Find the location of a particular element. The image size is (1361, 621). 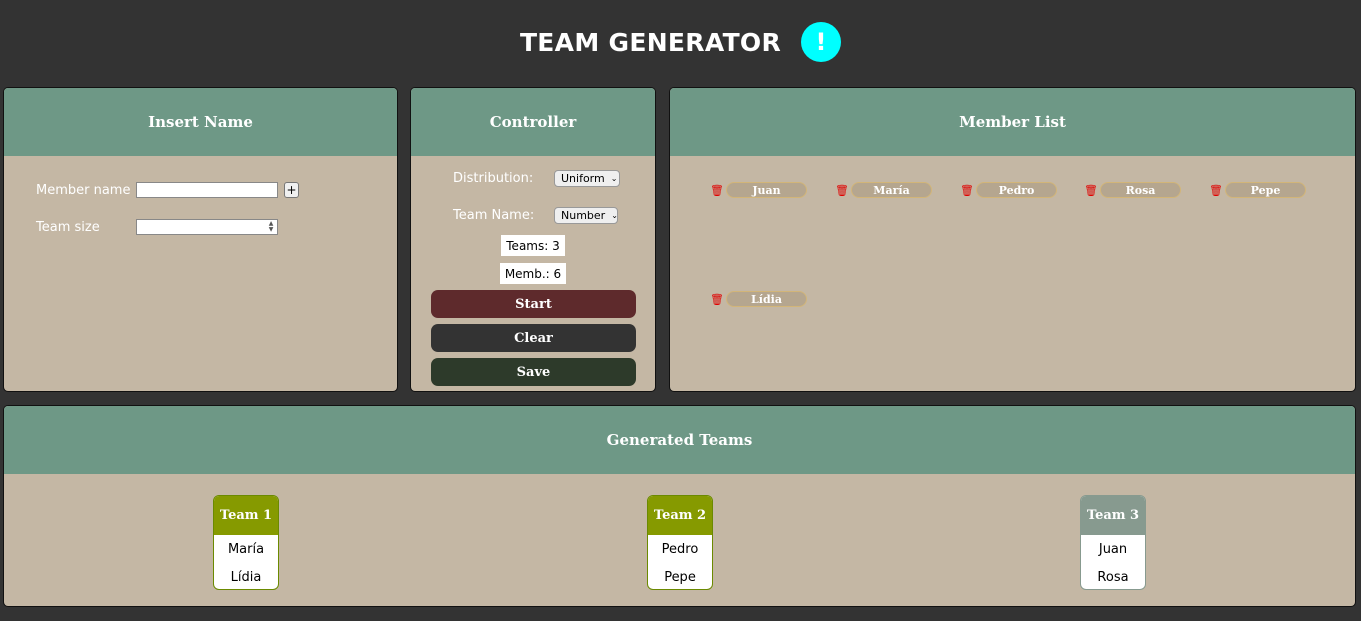

team-size-row: Team size ▲ ▼ is located at coordinates (157, 227).